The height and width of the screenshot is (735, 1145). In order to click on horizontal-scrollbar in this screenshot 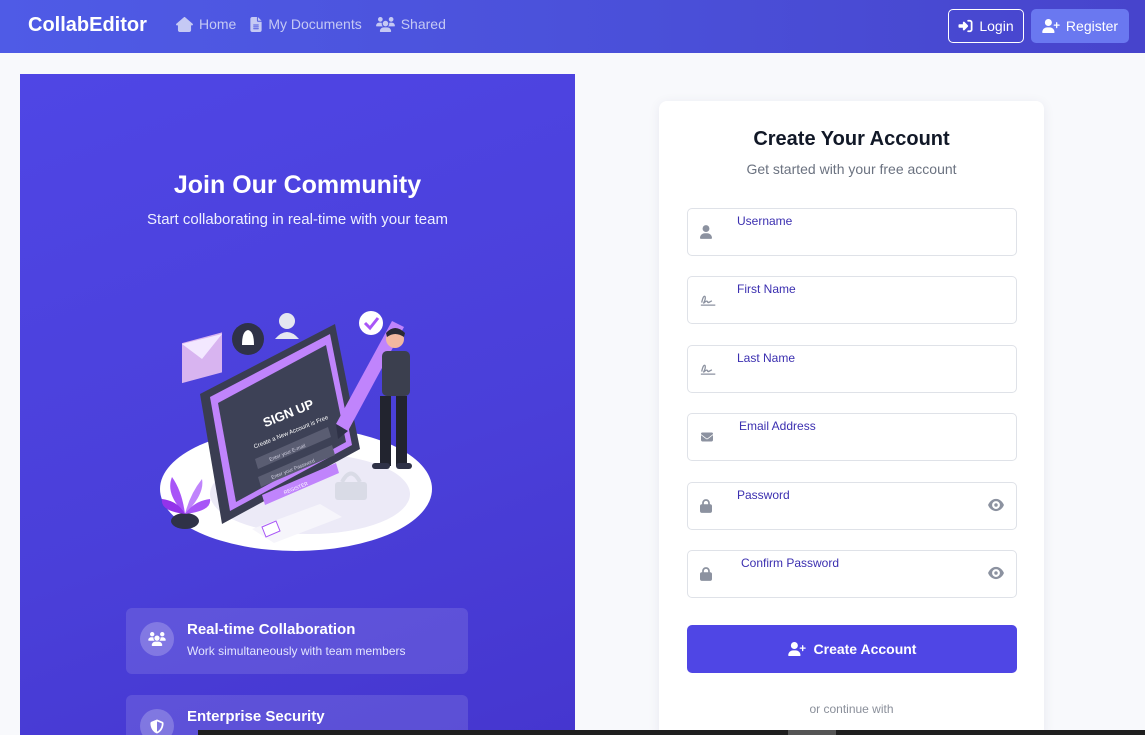, I will do `click(671, 732)`.